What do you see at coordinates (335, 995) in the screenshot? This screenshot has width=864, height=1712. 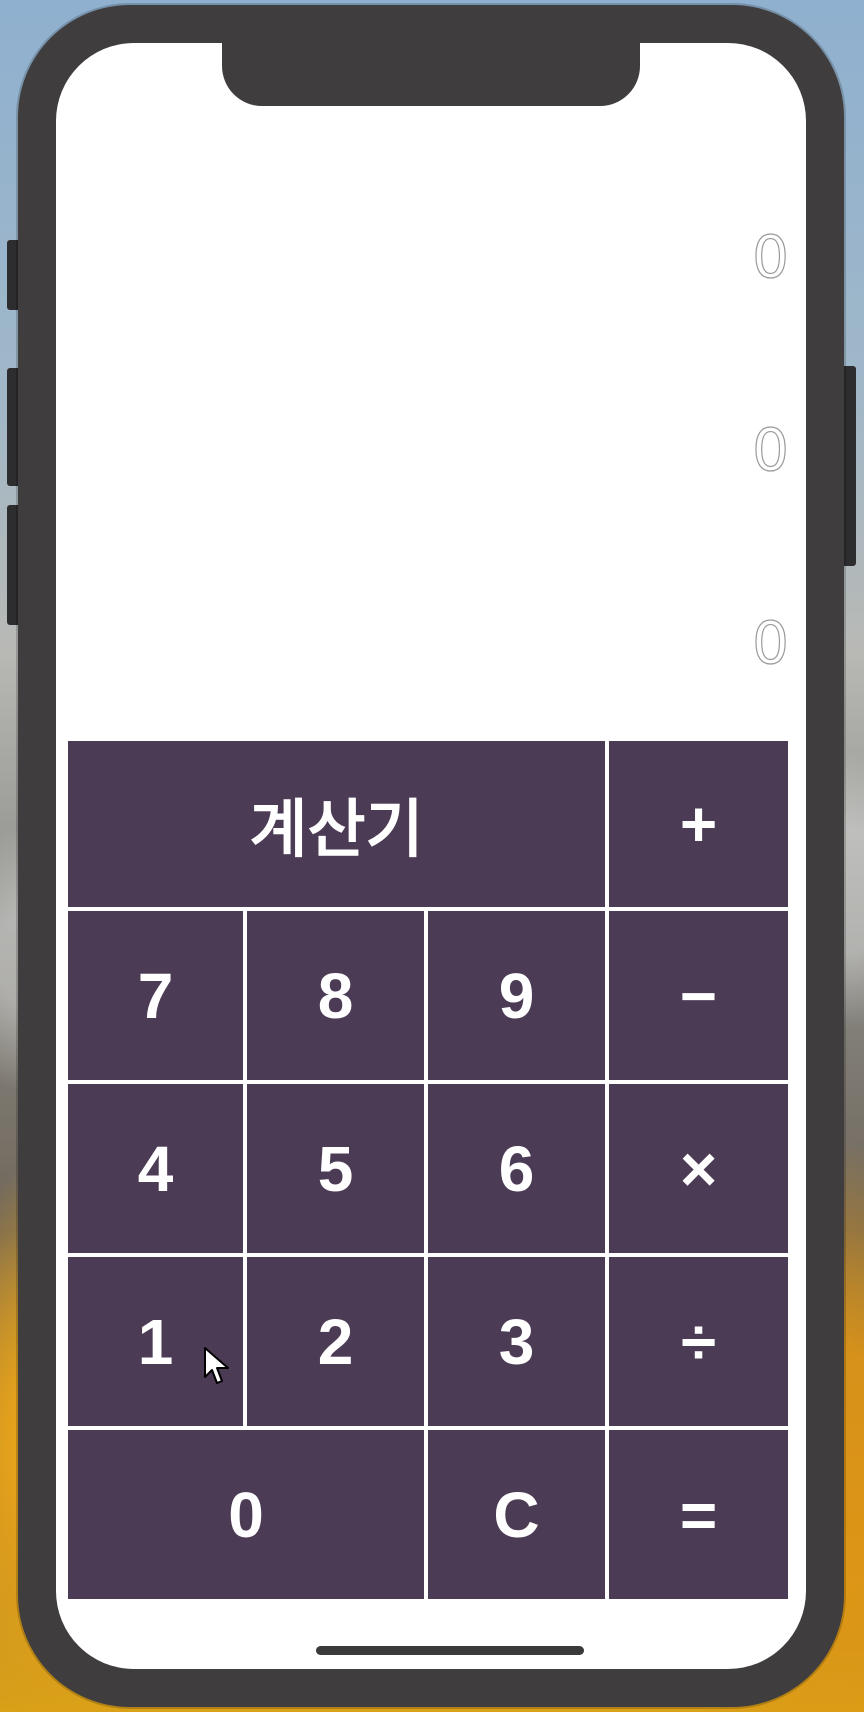 I see `digit-8-button: 8` at bounding box center [335, 995].